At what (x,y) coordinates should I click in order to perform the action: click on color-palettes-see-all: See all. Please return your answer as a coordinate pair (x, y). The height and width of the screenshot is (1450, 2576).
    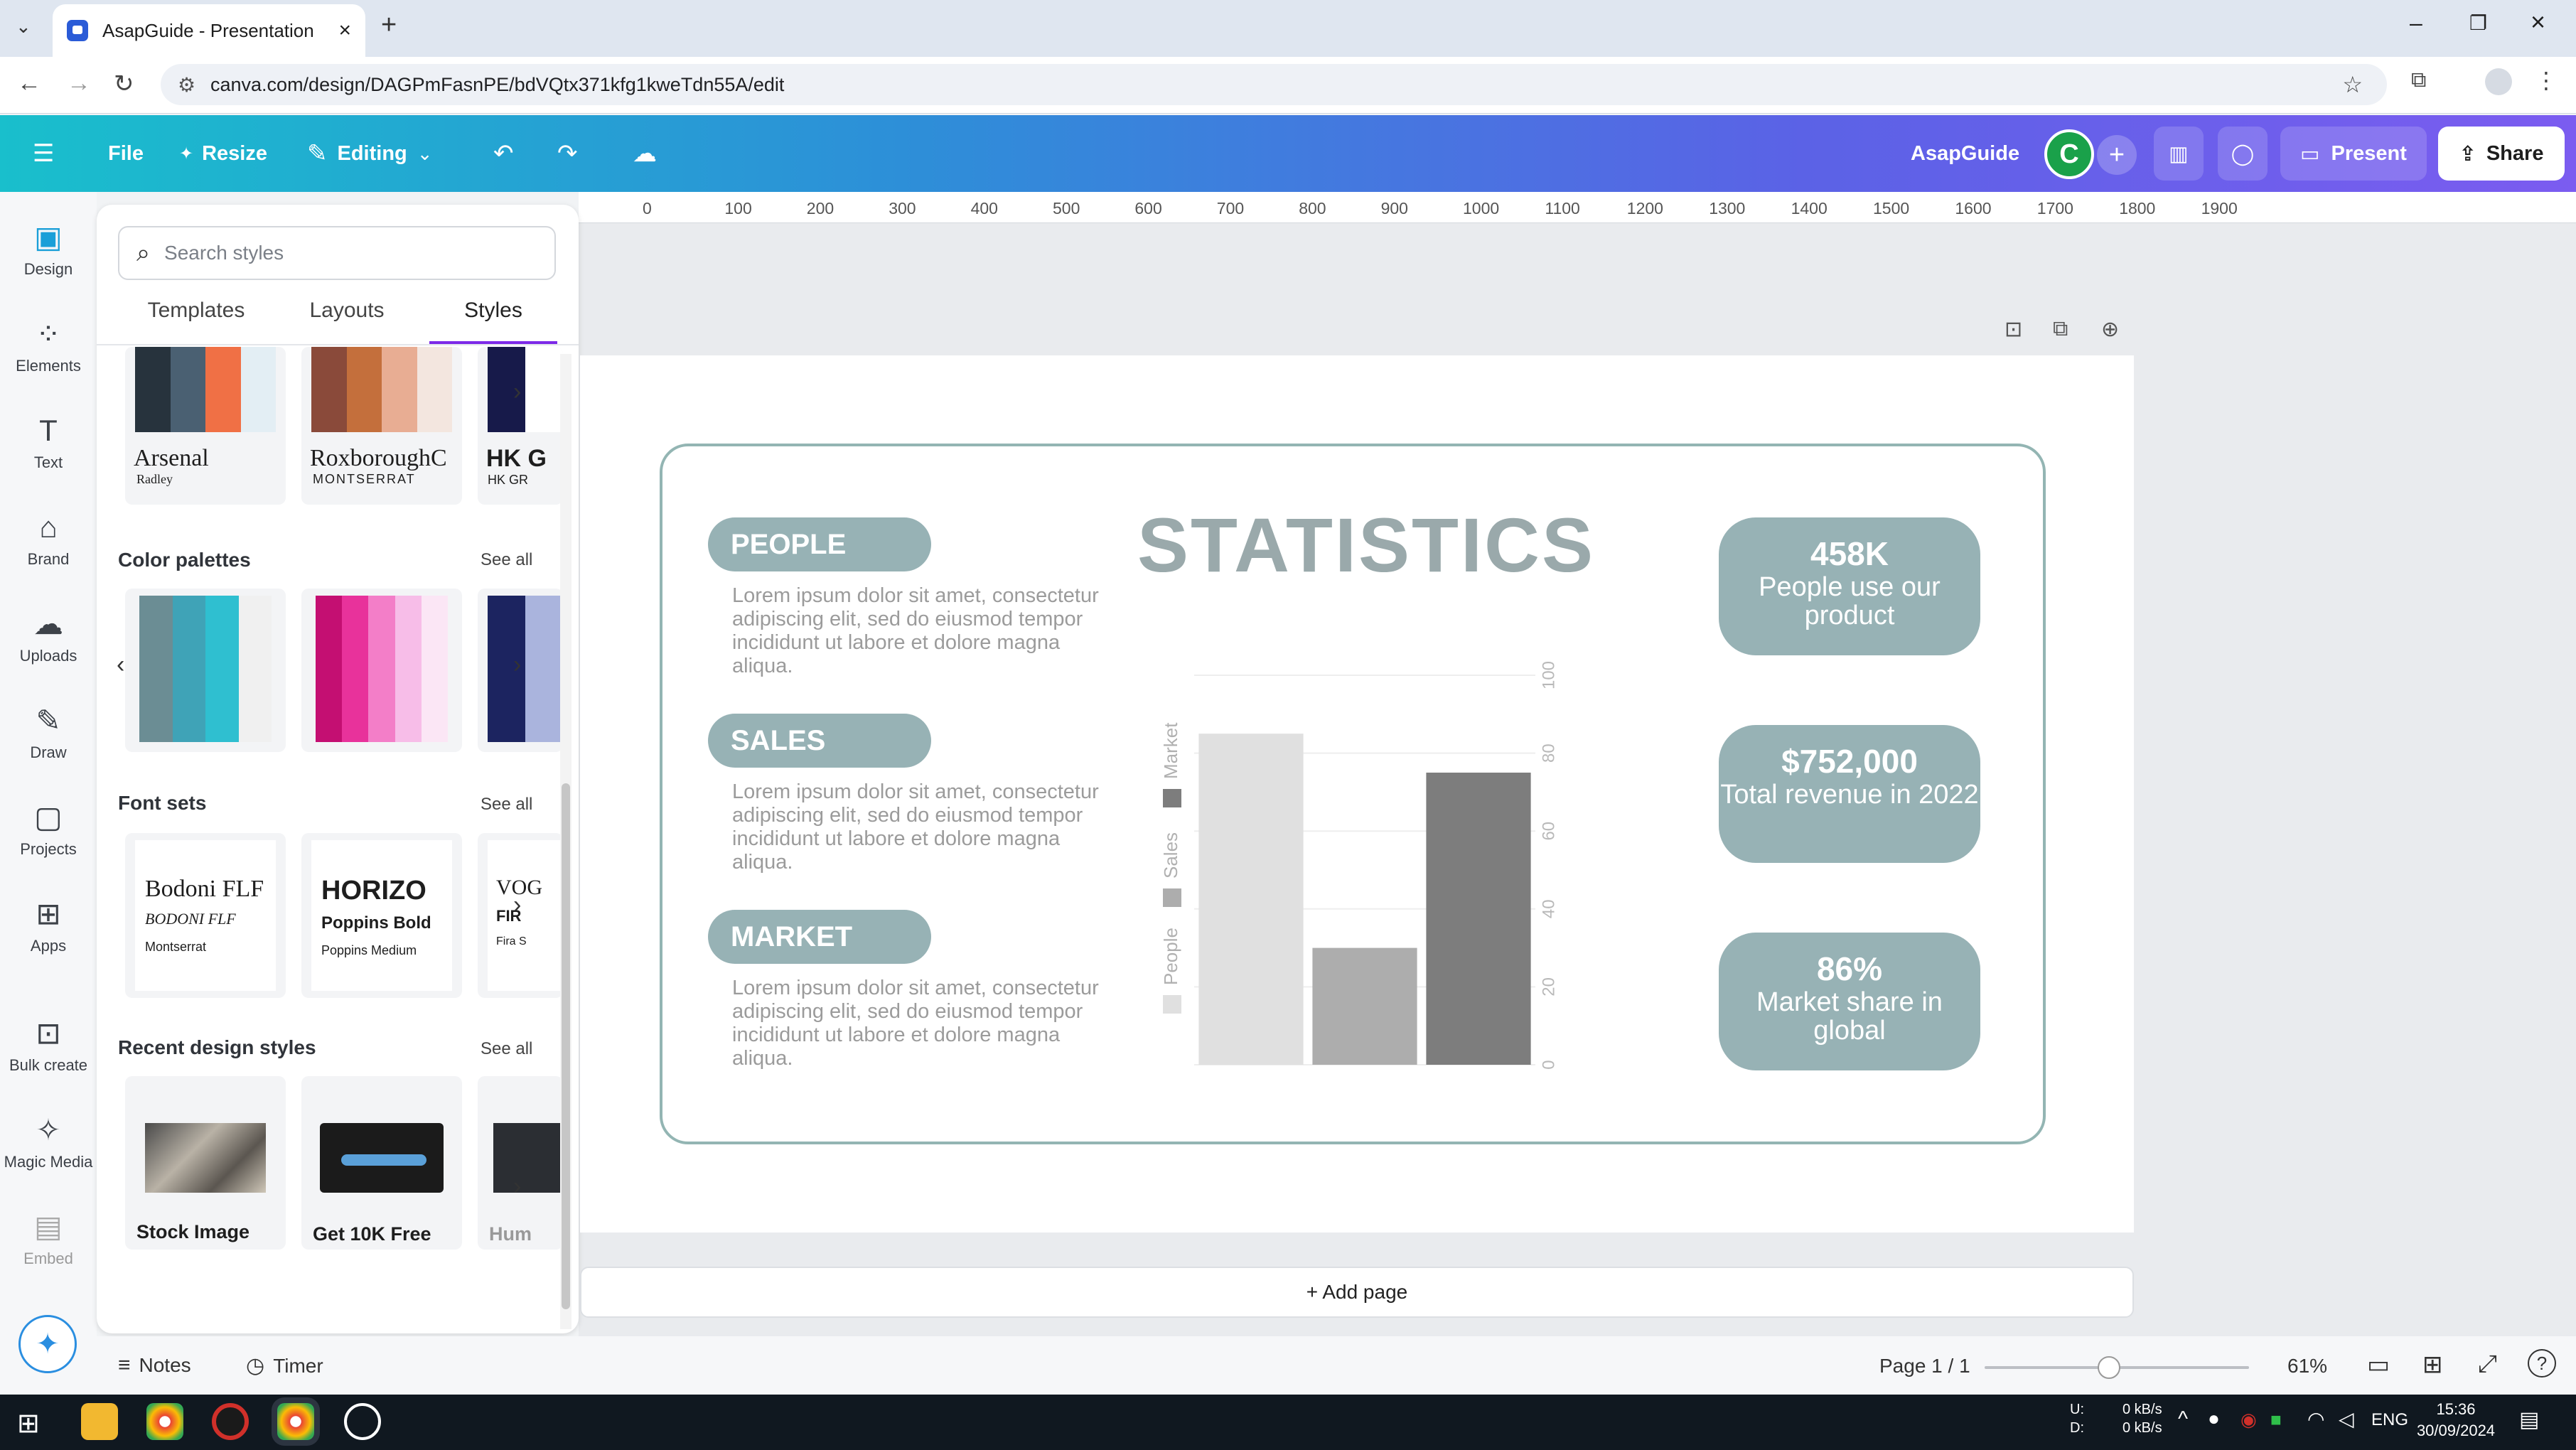
    Looking at the image, I should click on (506, 560).